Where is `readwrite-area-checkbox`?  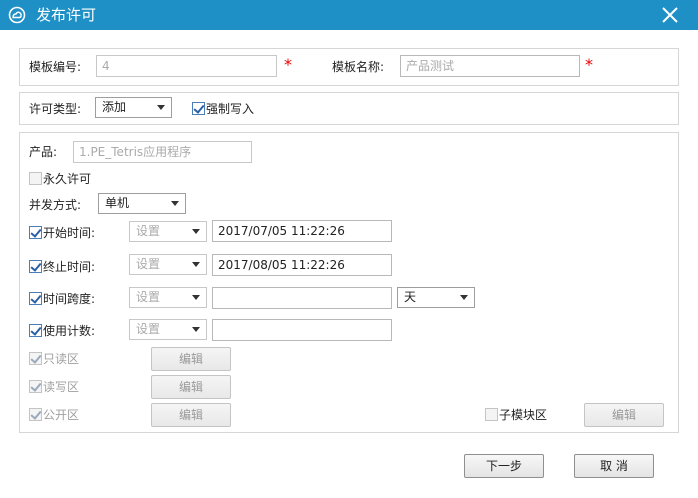 readwrite-area-checkbox is located at coordinates (35, 386).